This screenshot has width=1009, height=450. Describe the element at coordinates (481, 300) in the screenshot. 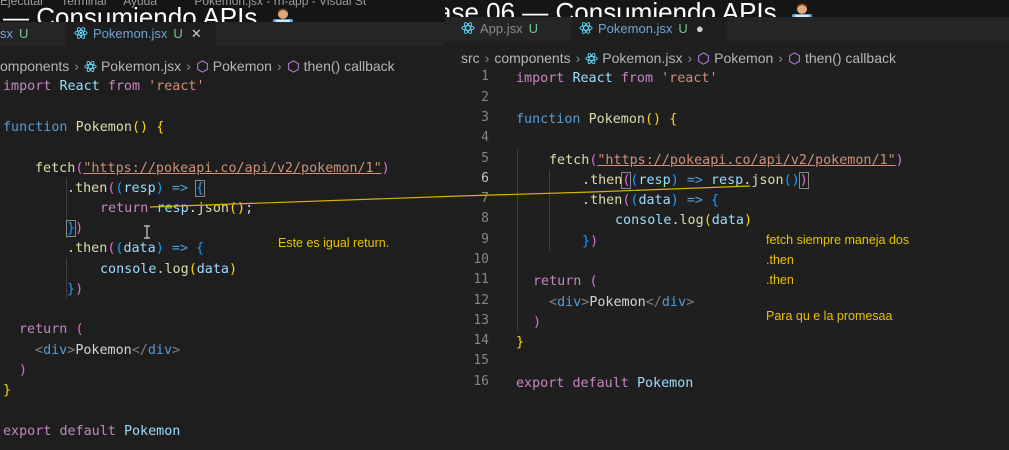

I see `line-number: 12` at that location.